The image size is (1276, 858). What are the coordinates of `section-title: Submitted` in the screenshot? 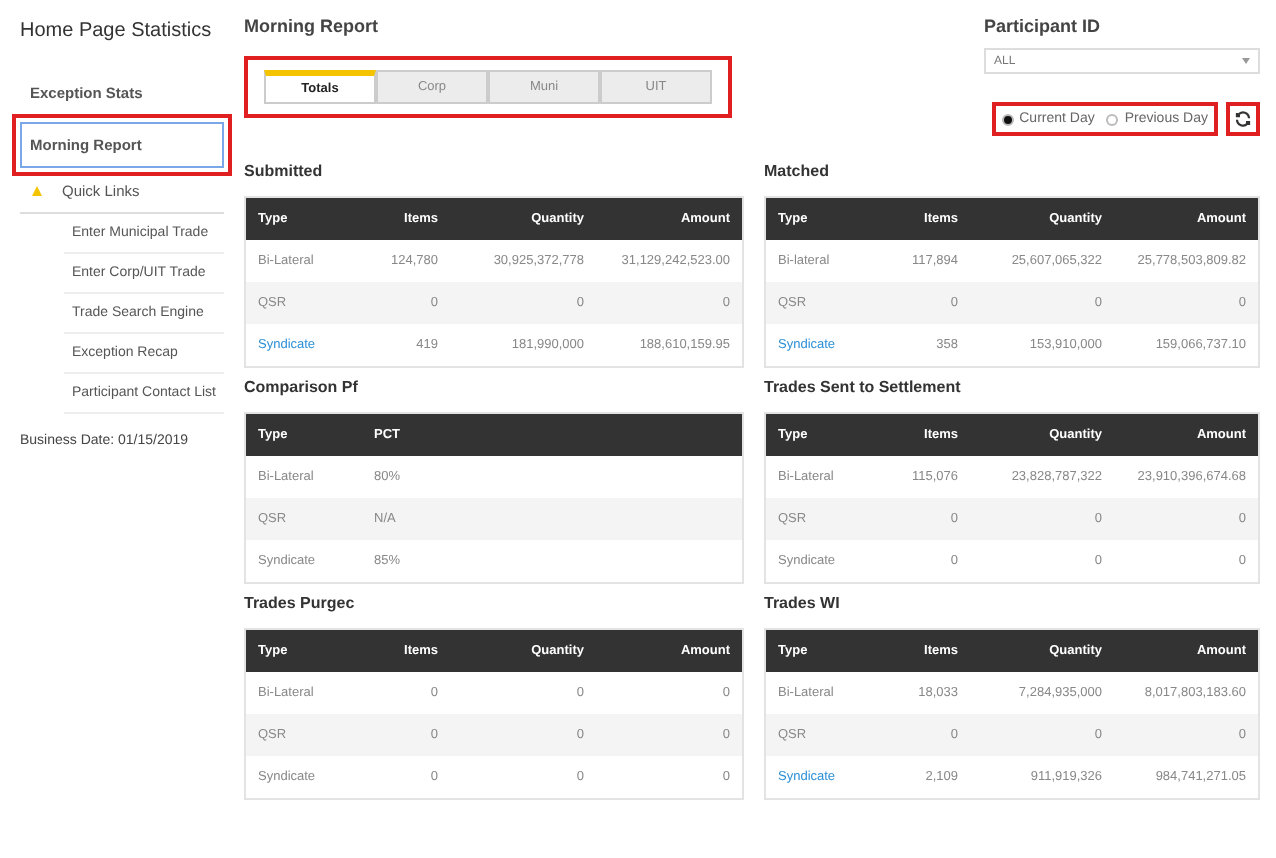 It's located at (284, 171).